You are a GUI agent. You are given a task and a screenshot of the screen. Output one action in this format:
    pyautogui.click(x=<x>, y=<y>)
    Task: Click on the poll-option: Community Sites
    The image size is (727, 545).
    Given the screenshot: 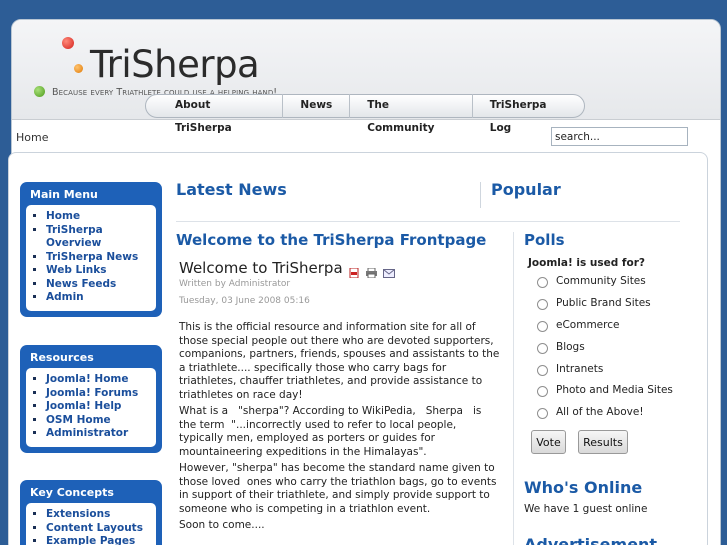 What is the action you would take?
    pyautogui.click(x=591, y=281)
    